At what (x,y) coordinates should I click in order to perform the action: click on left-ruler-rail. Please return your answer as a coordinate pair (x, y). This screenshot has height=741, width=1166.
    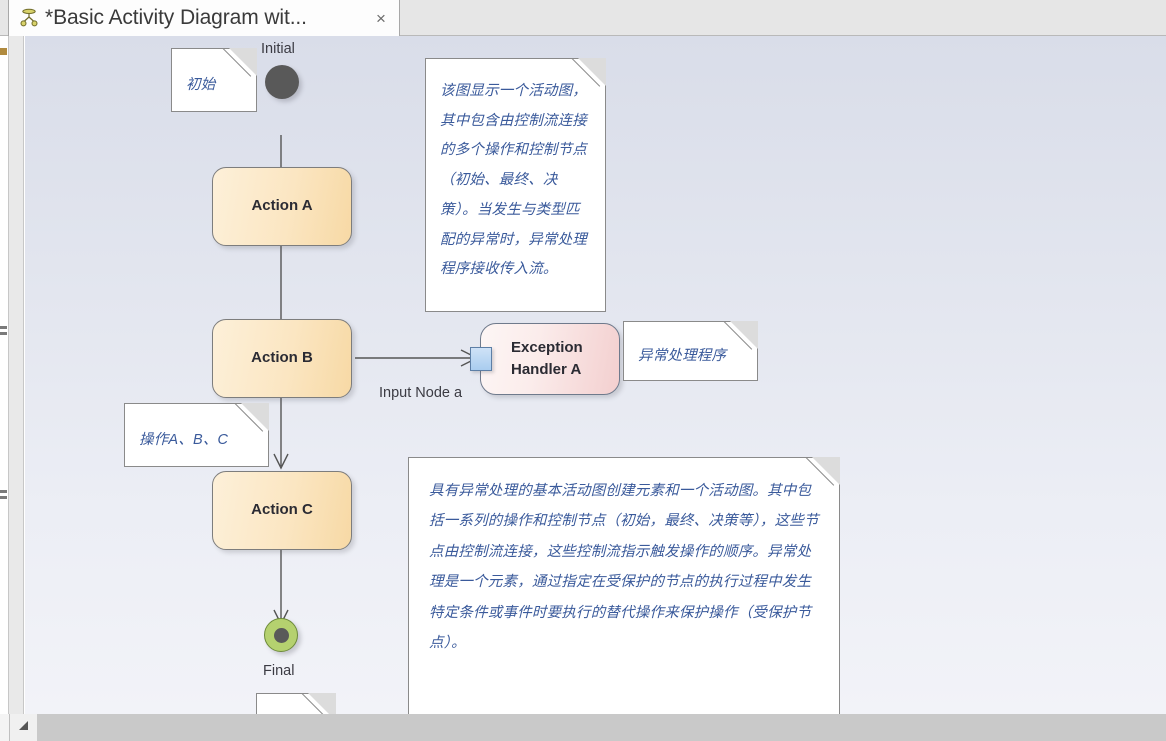
    Looking at the image, I should click on (4, 375).